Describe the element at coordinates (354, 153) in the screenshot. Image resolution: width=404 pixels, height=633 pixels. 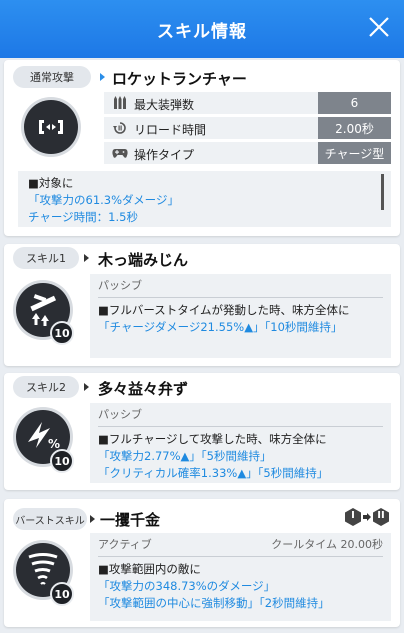
I see `stat-value: チャージ型` at that location.